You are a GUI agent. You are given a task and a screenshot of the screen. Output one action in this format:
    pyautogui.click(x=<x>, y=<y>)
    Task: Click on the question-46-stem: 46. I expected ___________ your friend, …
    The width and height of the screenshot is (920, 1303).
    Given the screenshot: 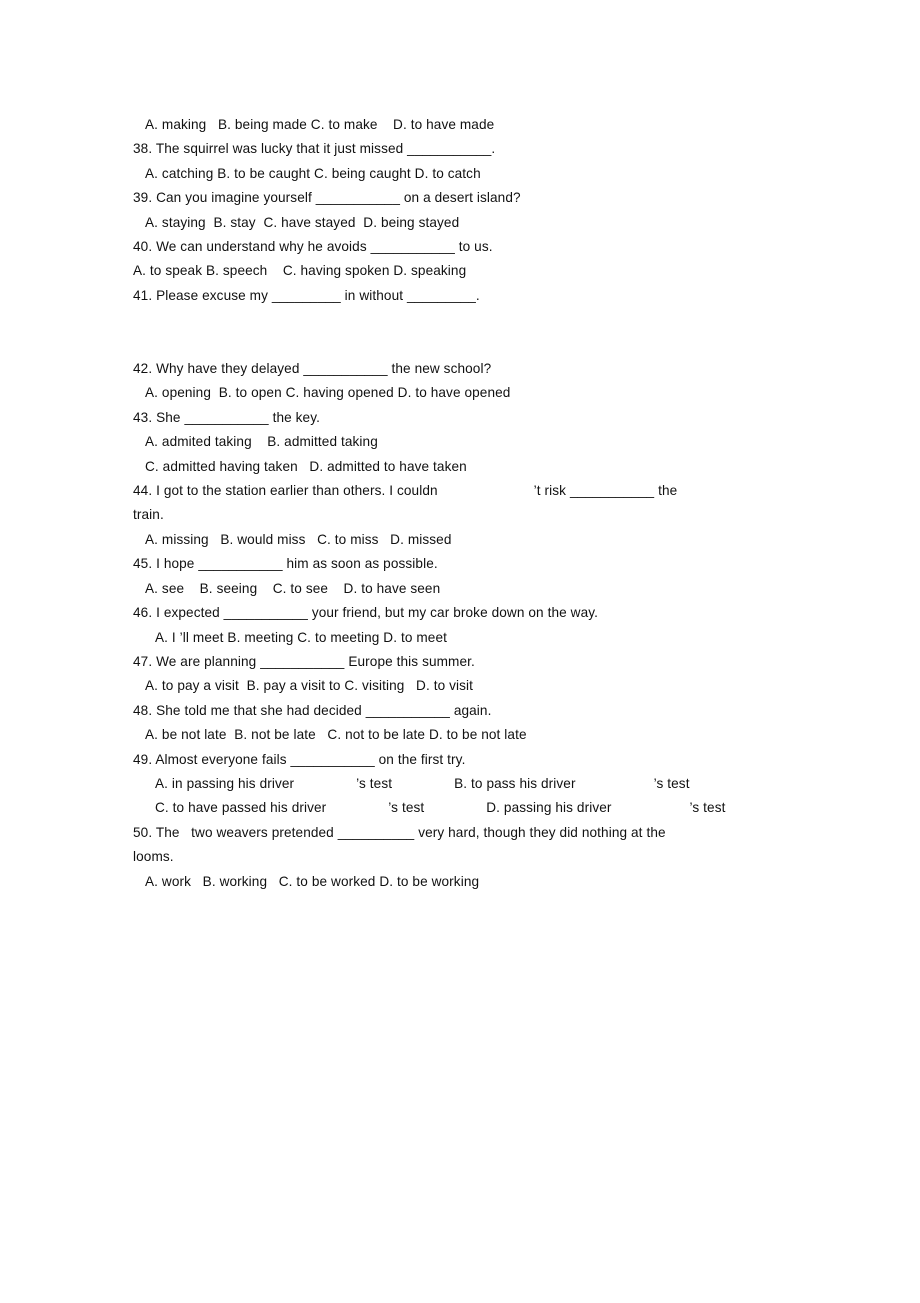 What is the action you would take?
    pyautogui.click(x=365, y=613)
    